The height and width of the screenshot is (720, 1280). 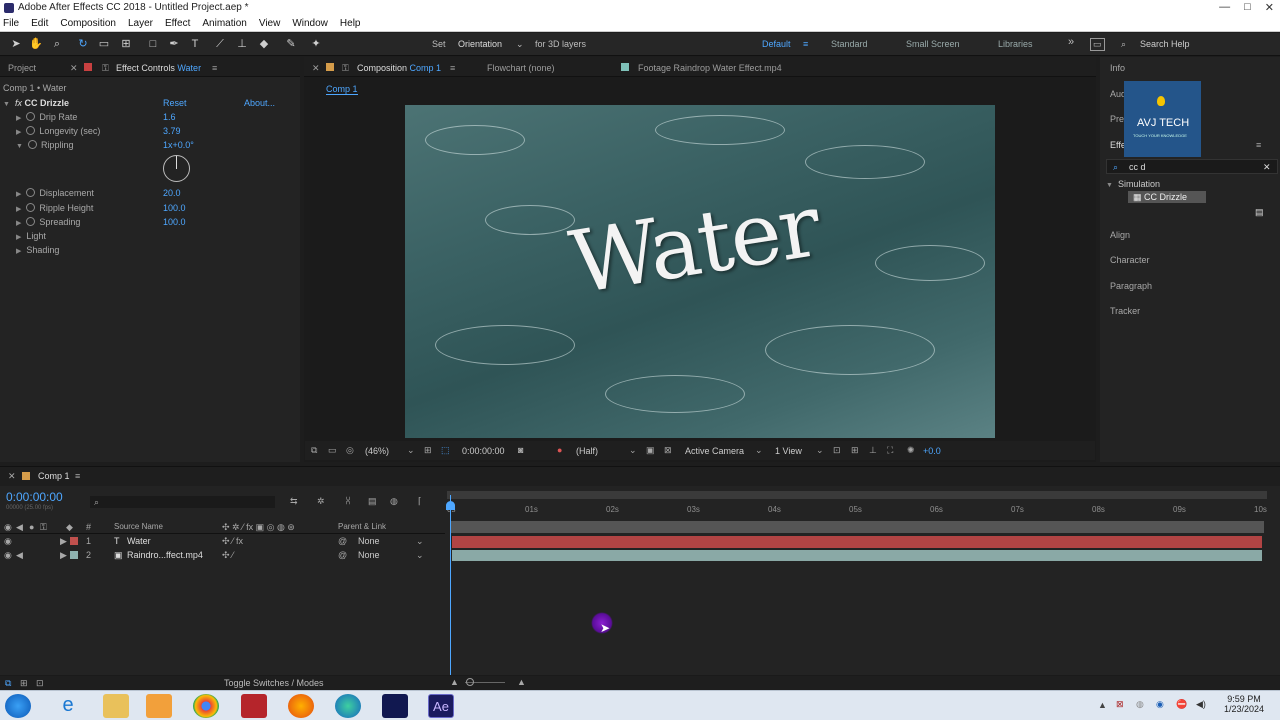 What do you see at coordinates (34, 497) in the screenshot?
I see `timeline-timecode: 0:00:00:00` at bounding box center [34, 497].